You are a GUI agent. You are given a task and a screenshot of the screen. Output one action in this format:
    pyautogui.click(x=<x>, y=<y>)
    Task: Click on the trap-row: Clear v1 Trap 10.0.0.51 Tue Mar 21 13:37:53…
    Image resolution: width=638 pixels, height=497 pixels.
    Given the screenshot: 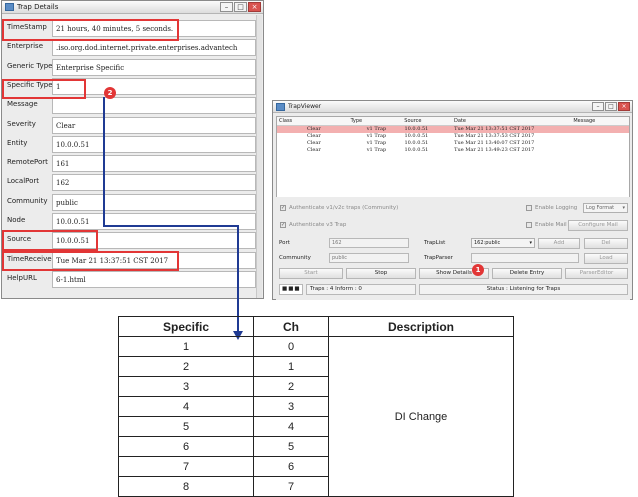 What is the action you would take?
    pyautogui.click(x=453, y=136)
    